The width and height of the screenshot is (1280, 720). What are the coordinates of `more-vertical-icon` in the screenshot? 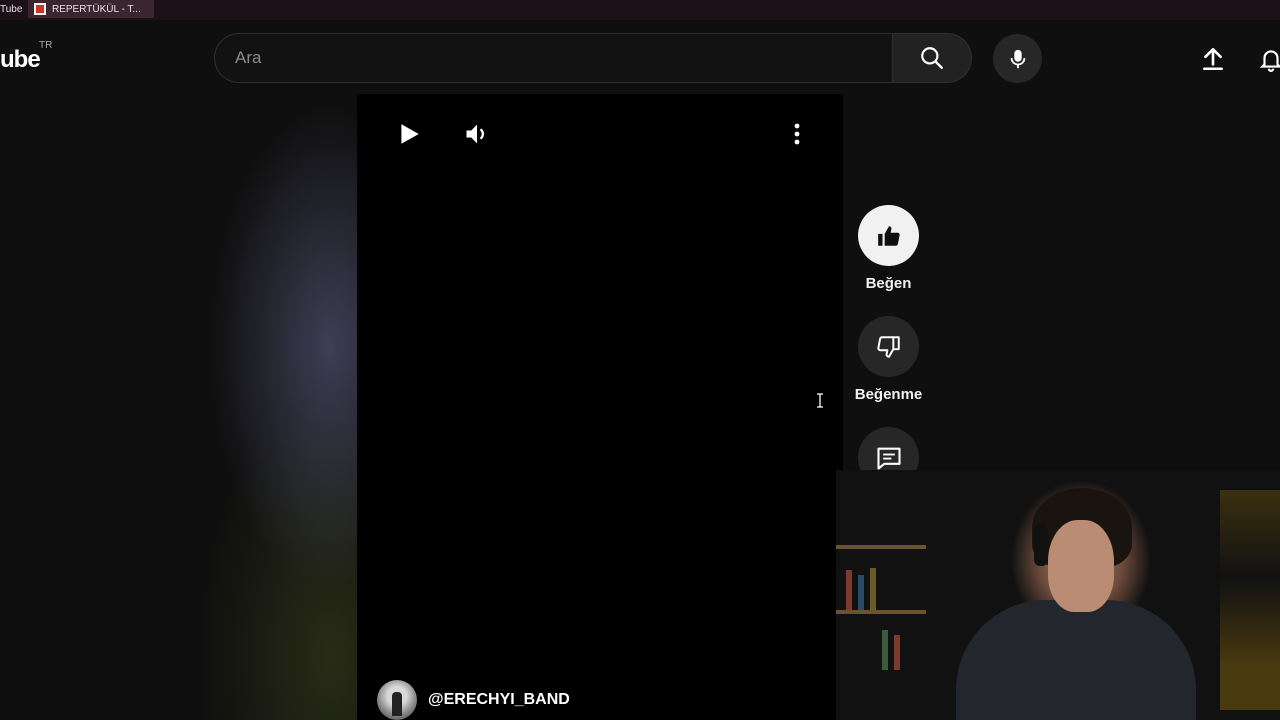 It's located at (797, 134).